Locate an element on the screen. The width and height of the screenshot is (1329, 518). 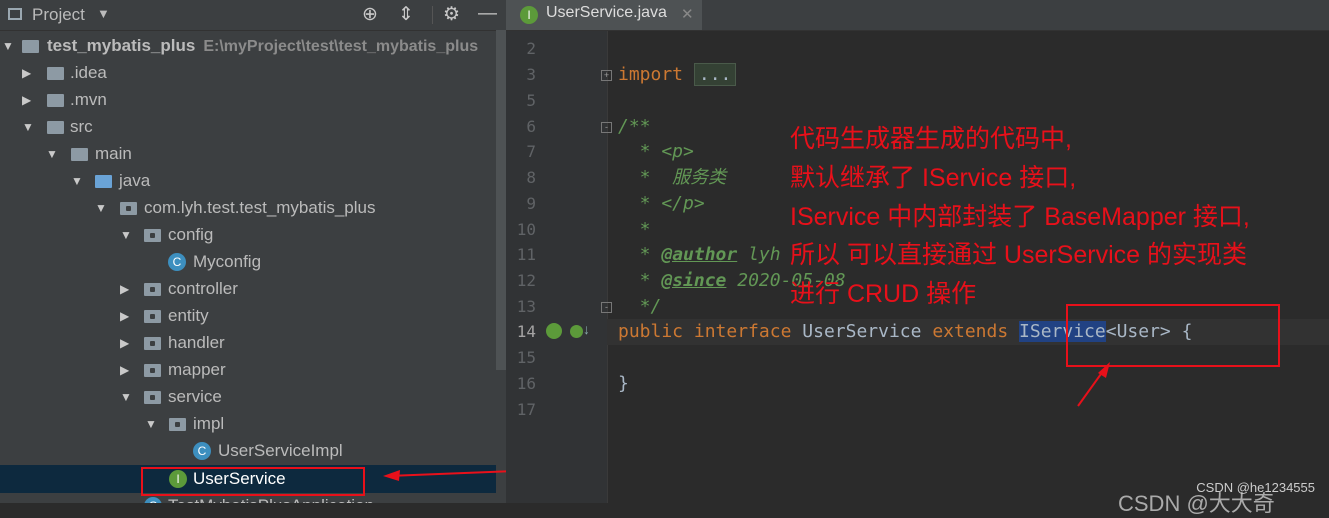
annotation-line: 所以 可以直接通过 UserService 的实现类 is located at coordinates (1018, 255).